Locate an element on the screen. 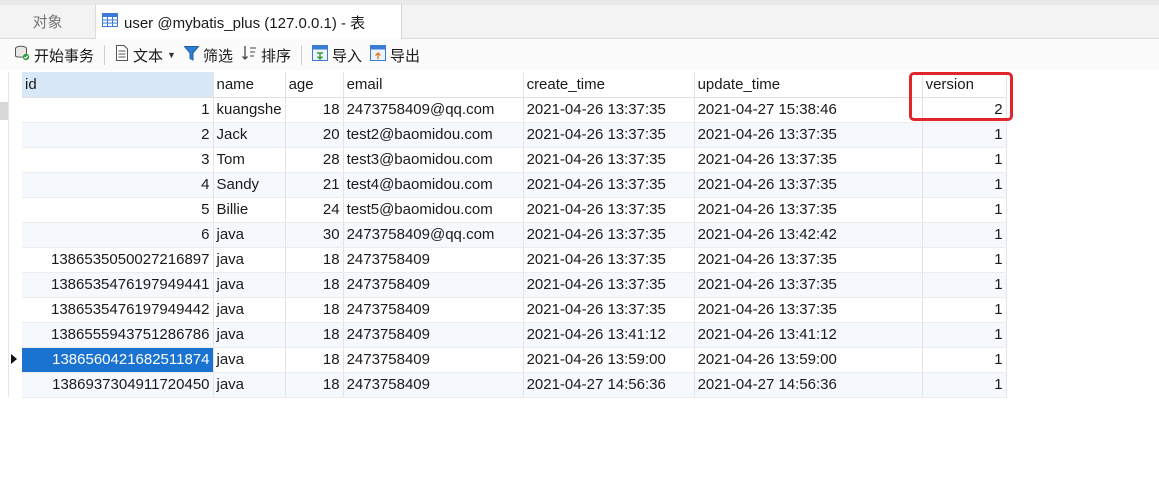 This screenshot has height=500, width=1159. table-cell-id: 1386937304911720450 is located at coordinates (118, 385).